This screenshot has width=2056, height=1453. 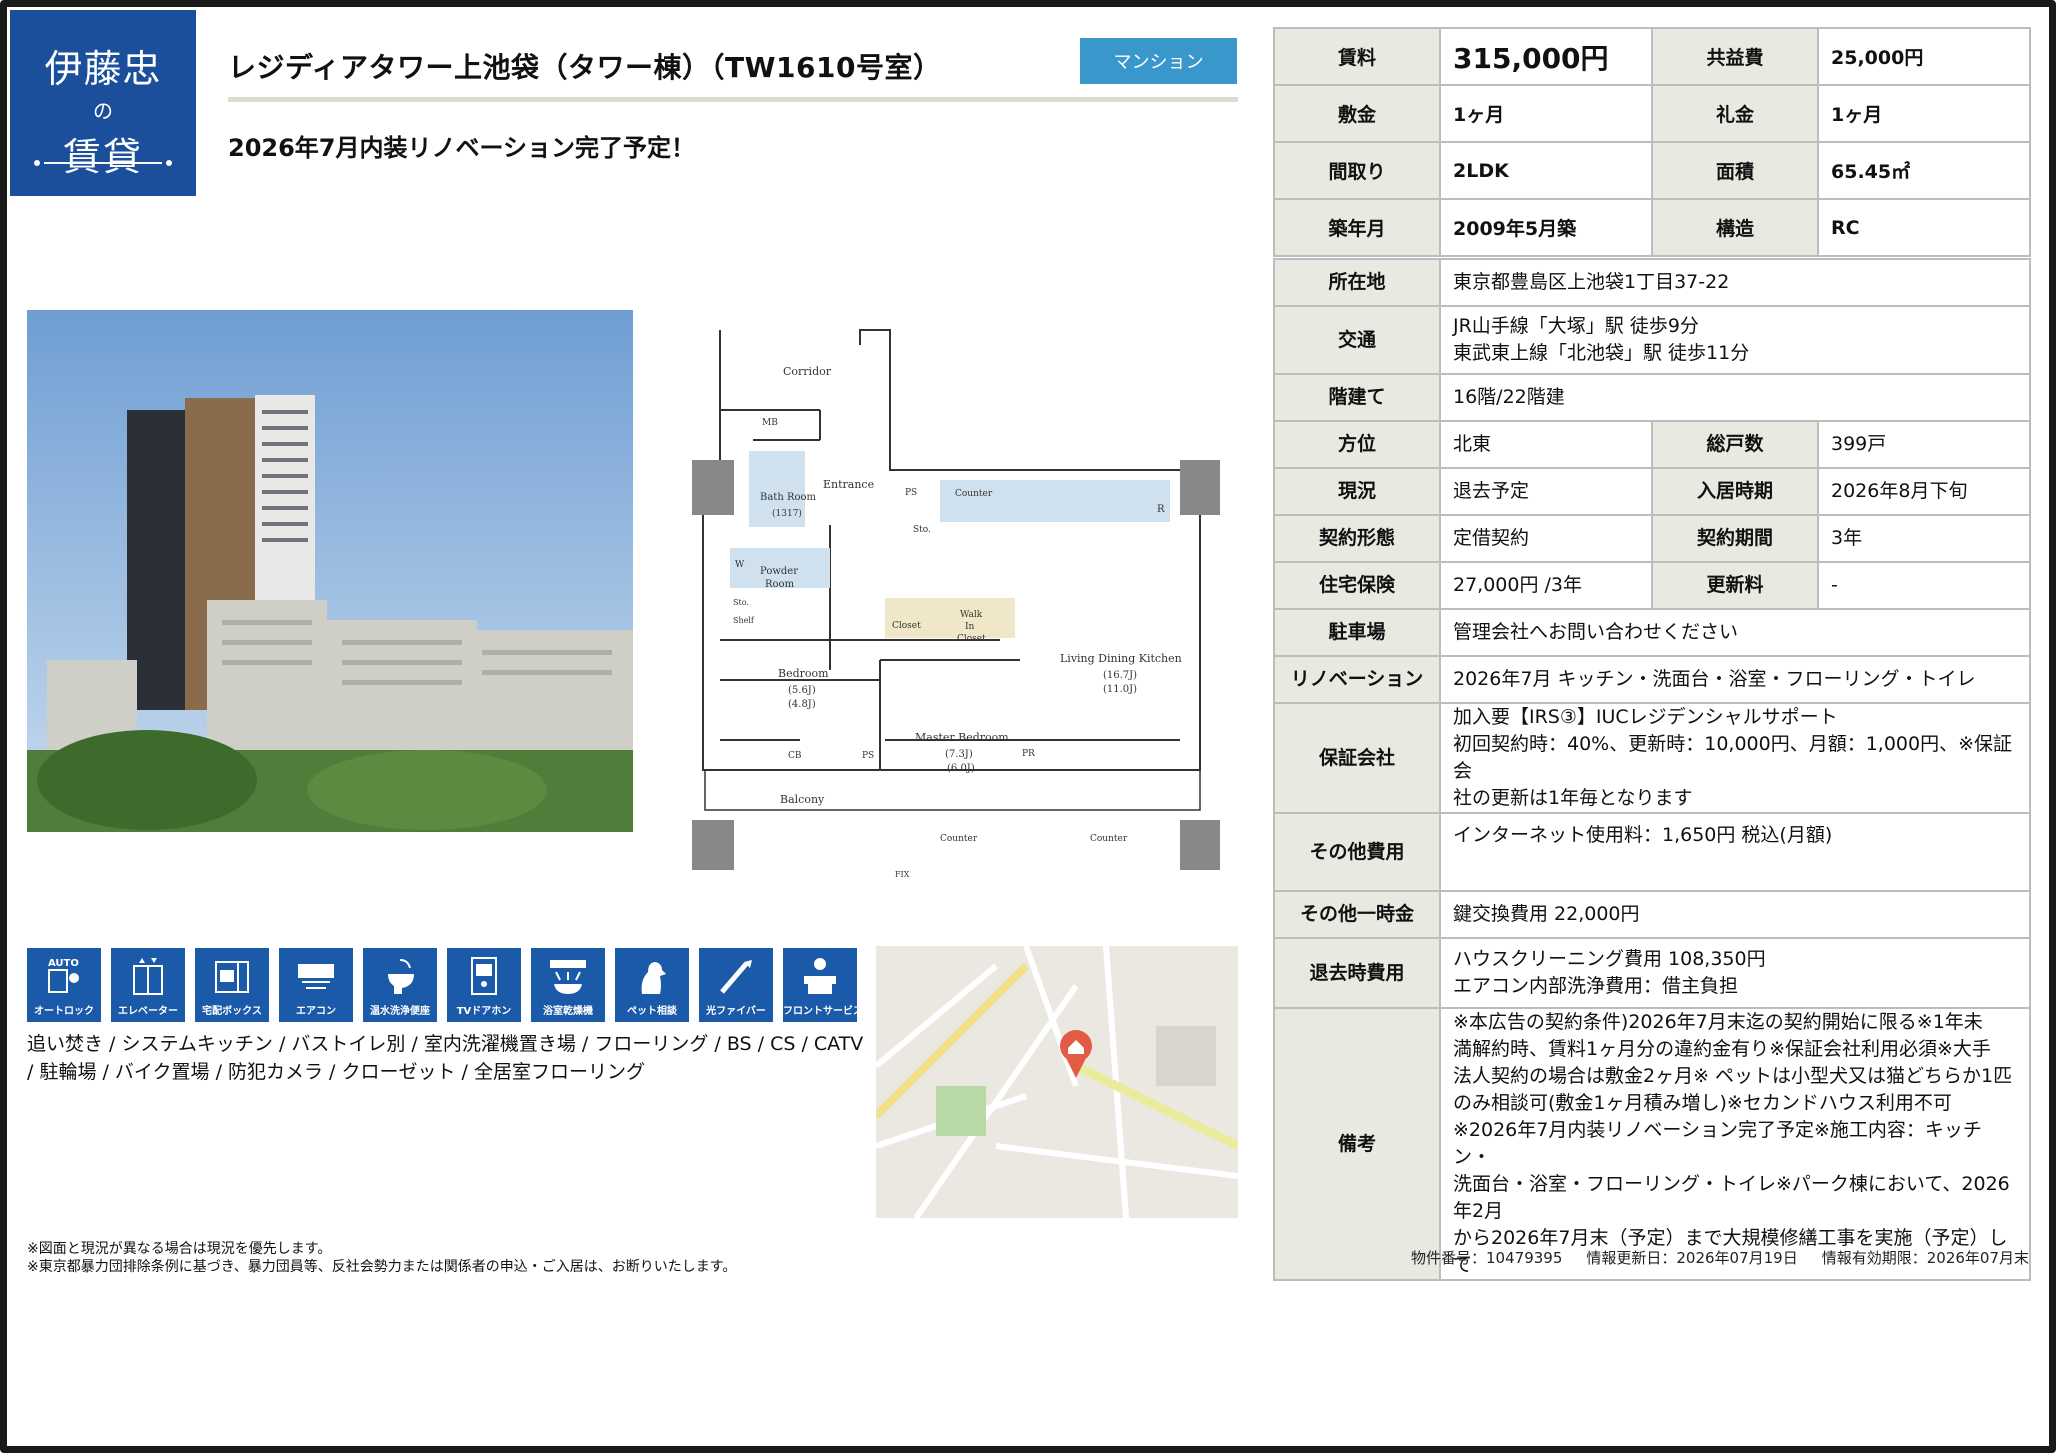 What do you see at coordinates (736, 1011) in the screenshot?
I see `amenity-label: 光ファイバー` at bounding box center [736, 1011].